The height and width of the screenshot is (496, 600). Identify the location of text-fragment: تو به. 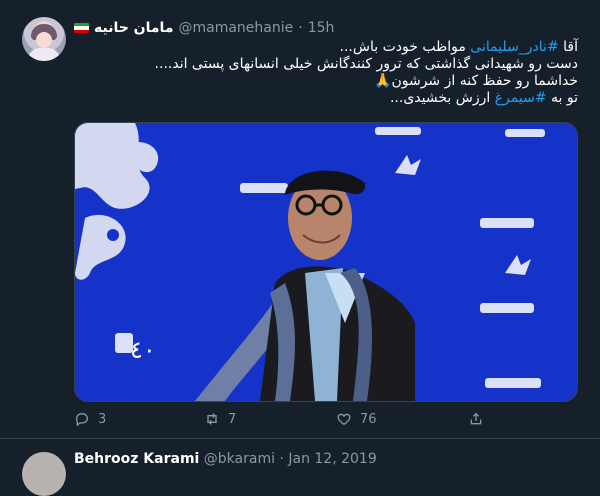
(562, 98).